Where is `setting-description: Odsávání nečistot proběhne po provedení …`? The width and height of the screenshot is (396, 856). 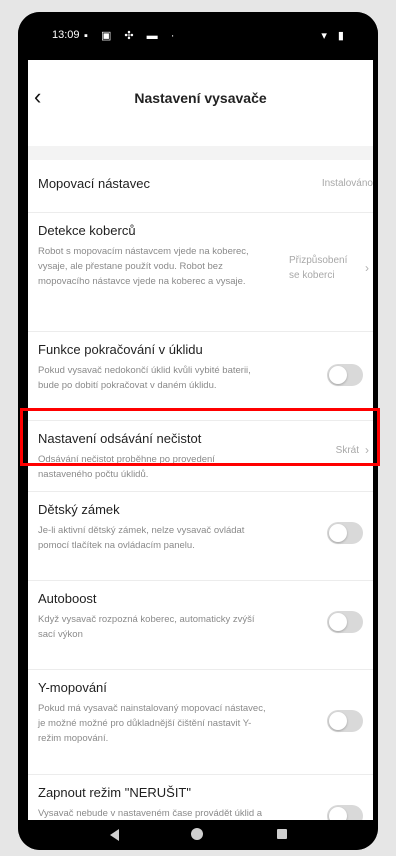 setting-description: Odsávání nečistot proběhne po provedení … is located at coordinates (126, 467).